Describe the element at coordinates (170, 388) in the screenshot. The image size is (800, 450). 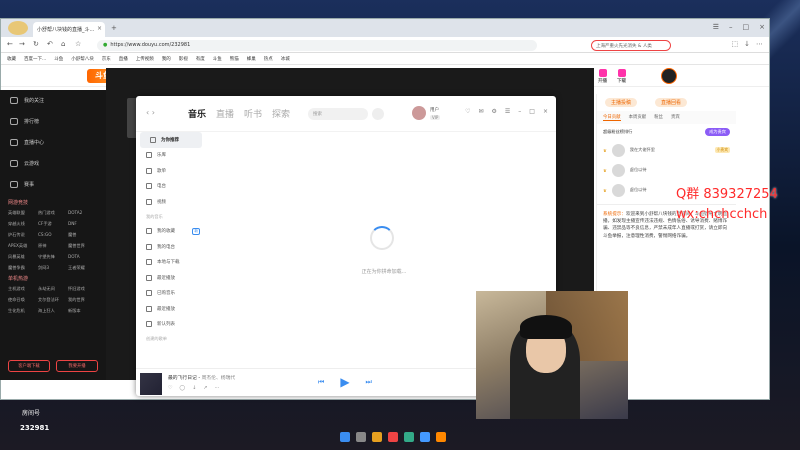
I see `like-icon: ♡` at that location.